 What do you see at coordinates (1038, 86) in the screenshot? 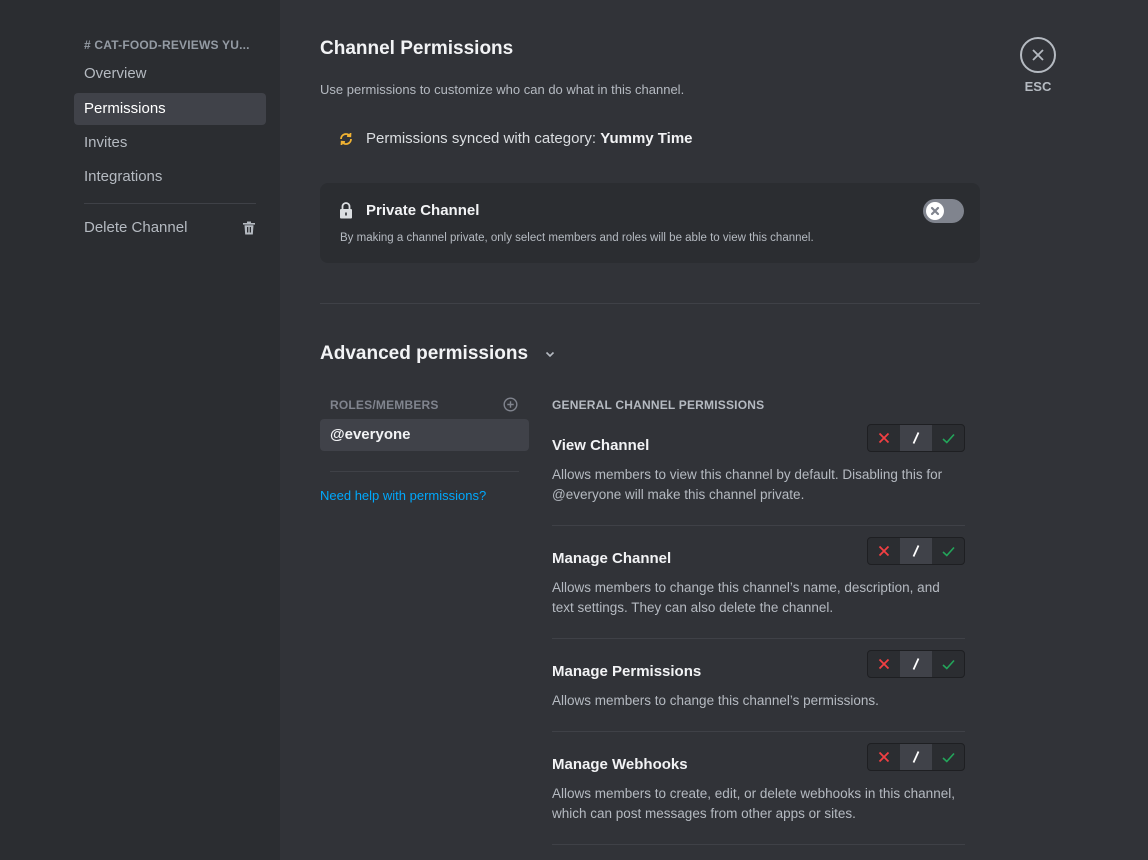
I see `esc-label: ESC` at bounding box center [1038, 86].